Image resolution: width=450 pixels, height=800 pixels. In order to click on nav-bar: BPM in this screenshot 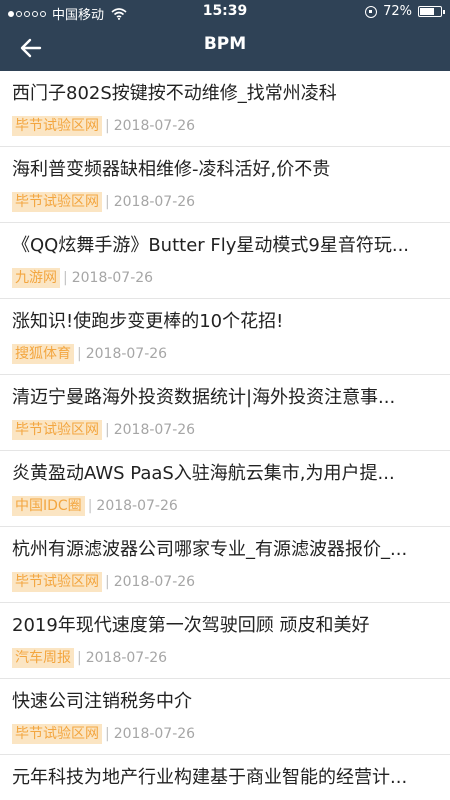, I will do `click(225, 47)`.